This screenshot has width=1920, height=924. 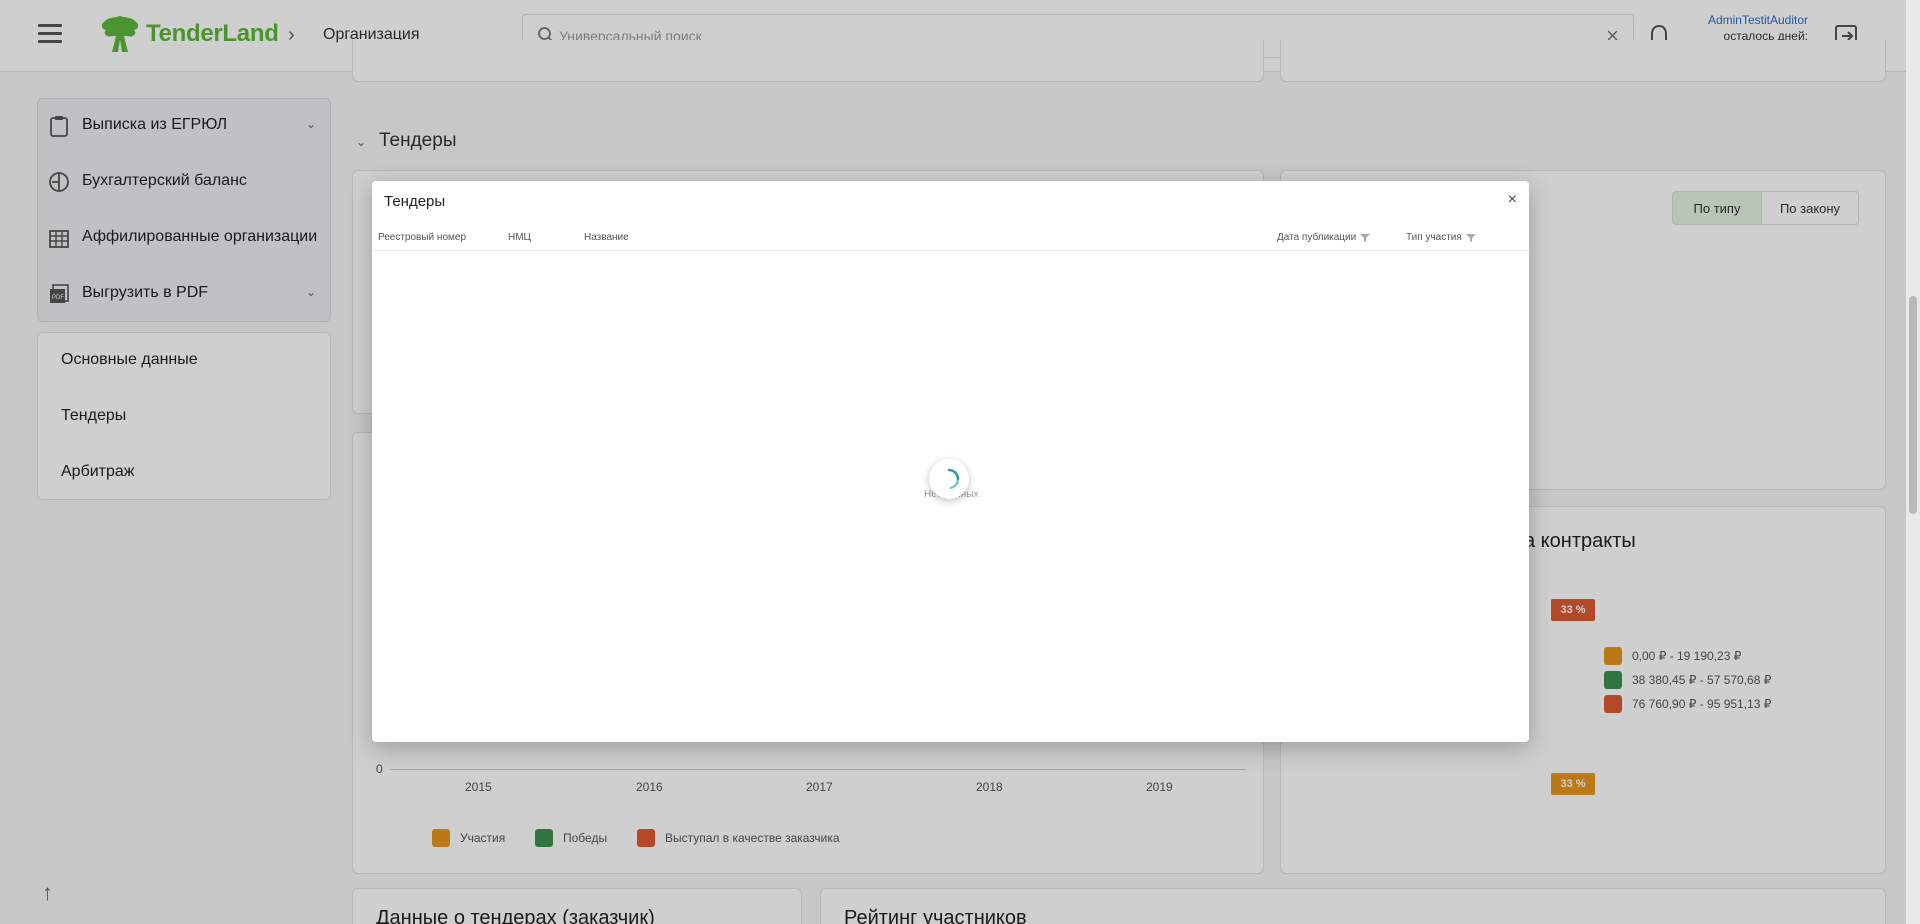 I want to click on column-header-participation-type: Тип участия, so click(x=1441, y=237).